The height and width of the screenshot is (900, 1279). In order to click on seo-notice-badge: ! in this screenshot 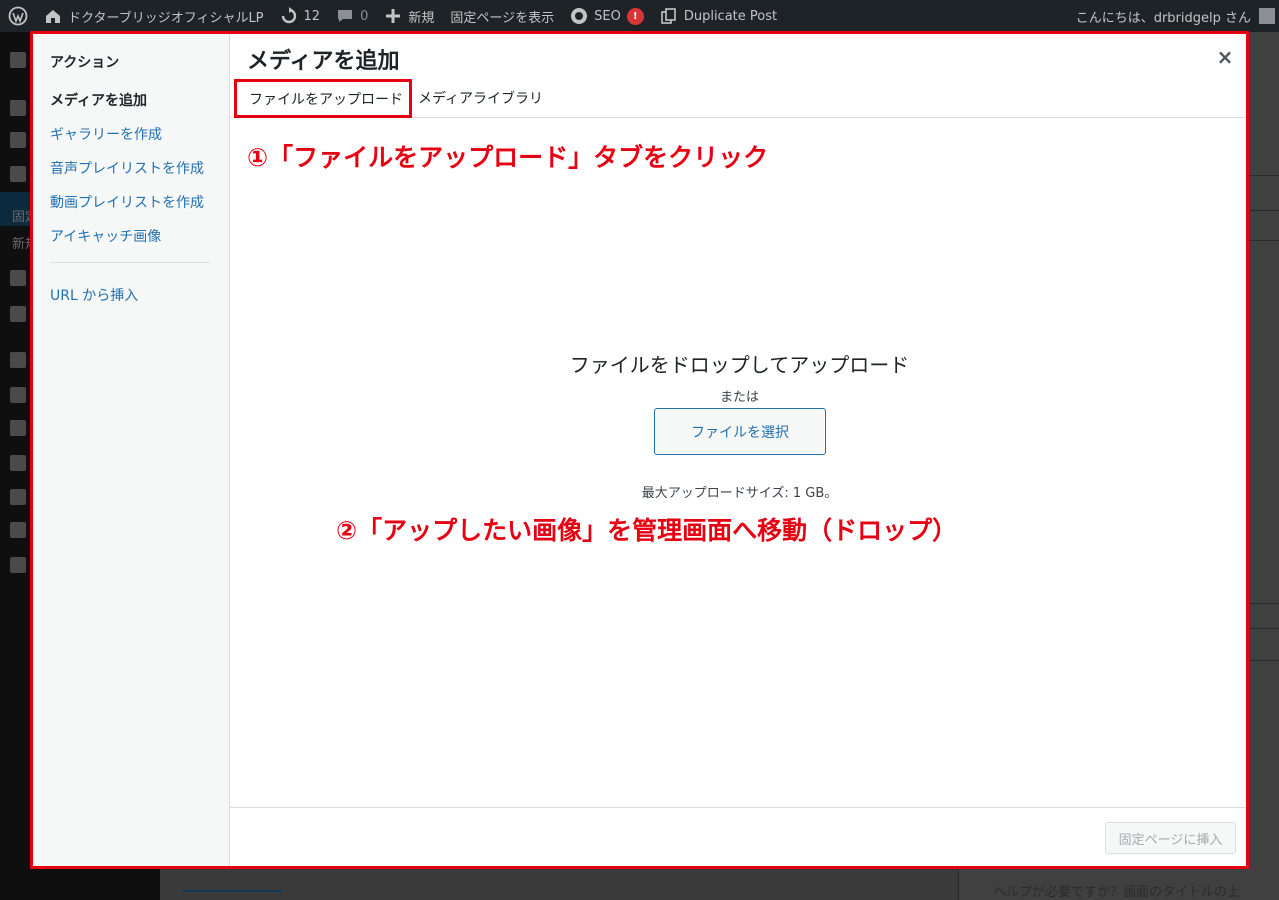, I will do `click(635, 16)`.